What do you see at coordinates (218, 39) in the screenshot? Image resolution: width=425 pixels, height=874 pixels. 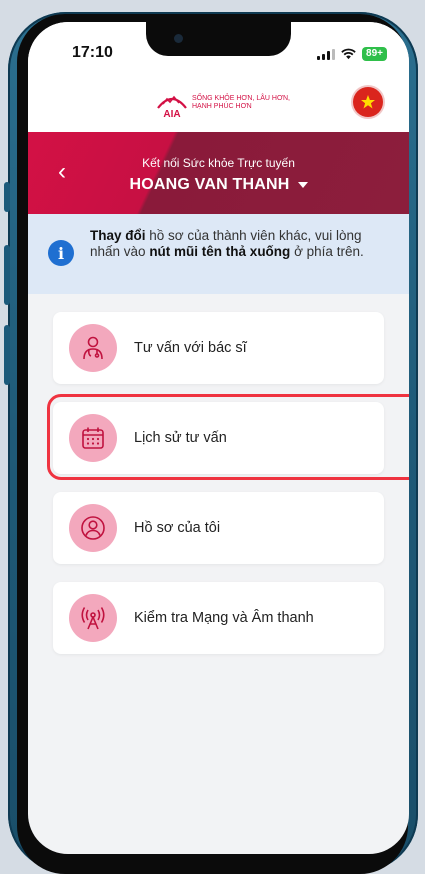 I see `notch` at bounding box center [218, 39].